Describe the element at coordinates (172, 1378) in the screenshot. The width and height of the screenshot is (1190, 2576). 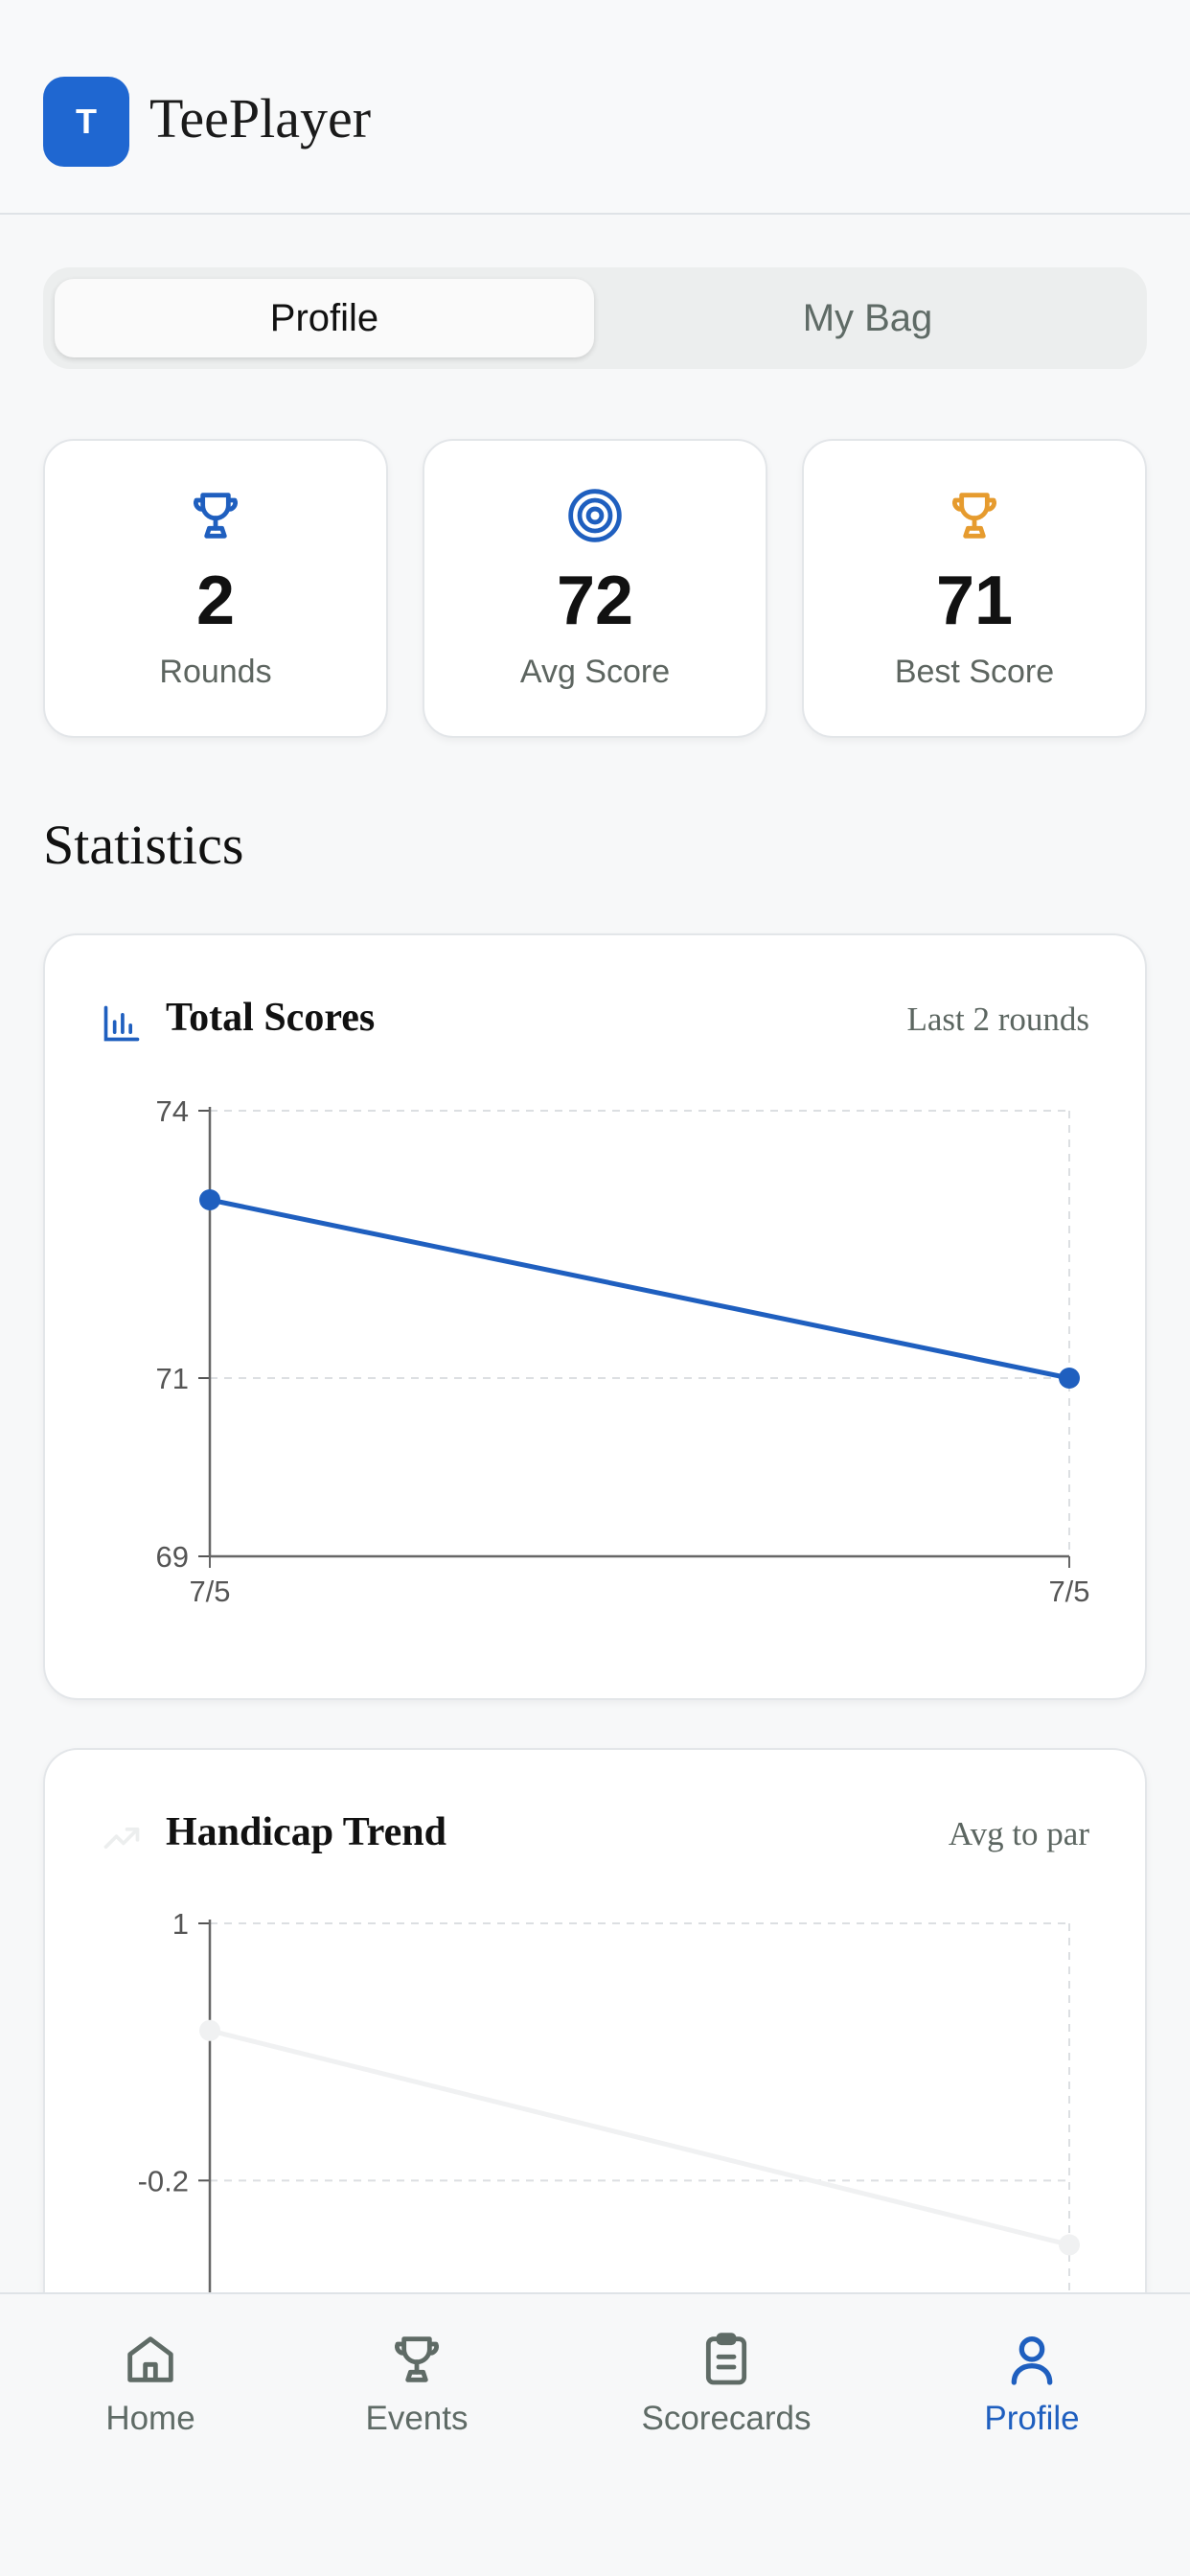
I see `total-scores-ytick-label: 71` at that location.